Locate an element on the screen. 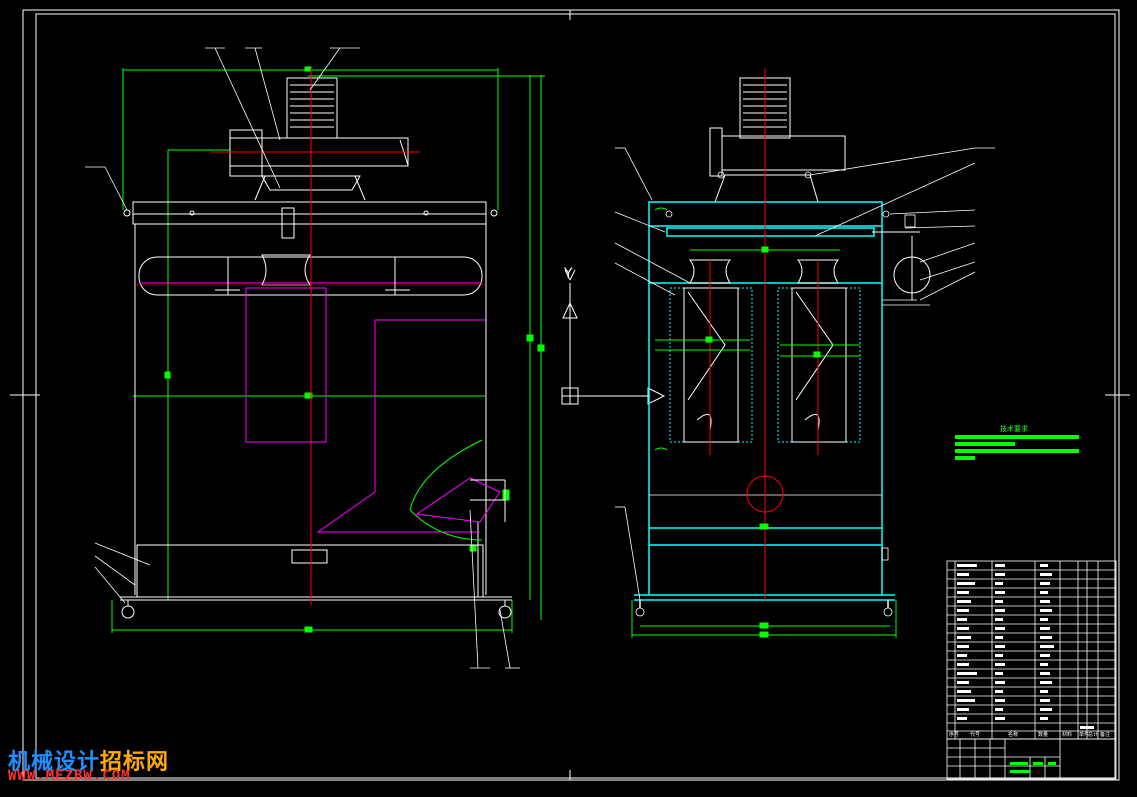 This screenshot has height=797, width=1137. side-filter-left is located at coordinates (711, 351).